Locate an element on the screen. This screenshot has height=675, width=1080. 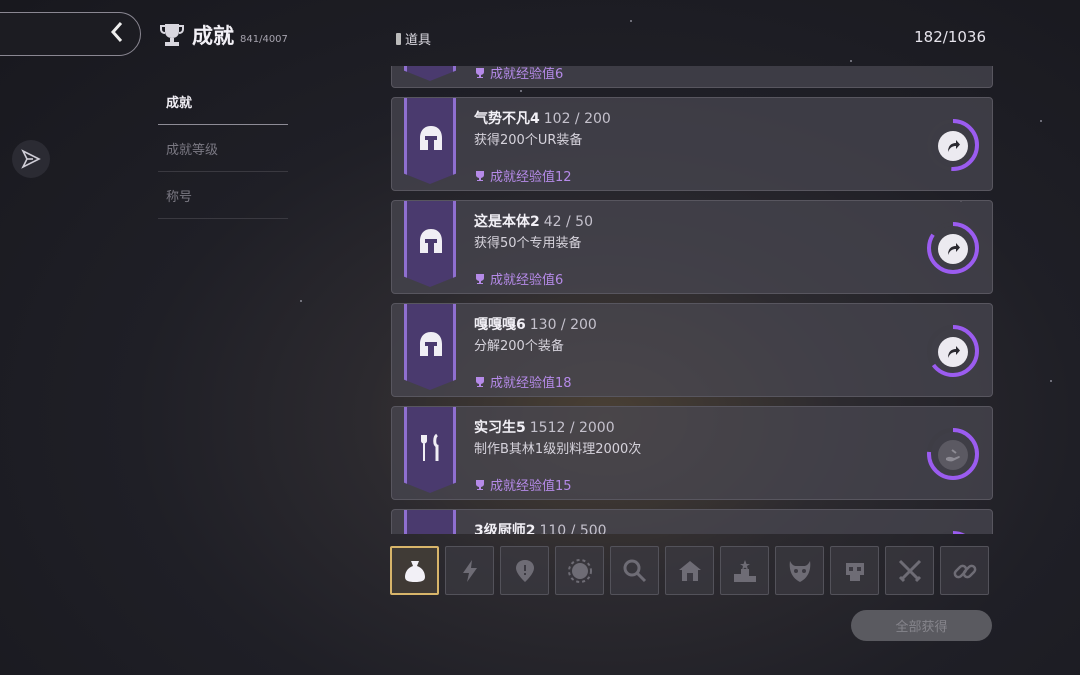
send-icon is located at coordinates (31, 159).